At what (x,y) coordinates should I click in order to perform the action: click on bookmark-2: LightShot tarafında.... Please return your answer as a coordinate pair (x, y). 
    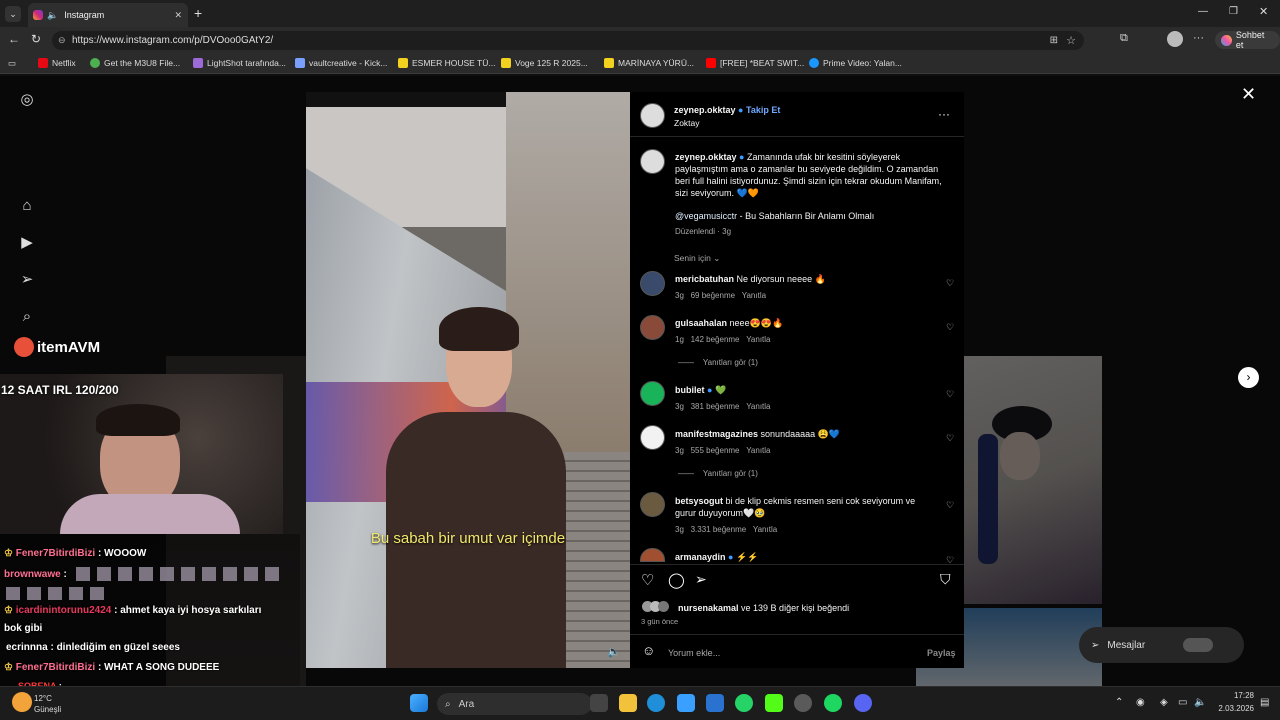
    Looking at the image, I should click on (239, 63).